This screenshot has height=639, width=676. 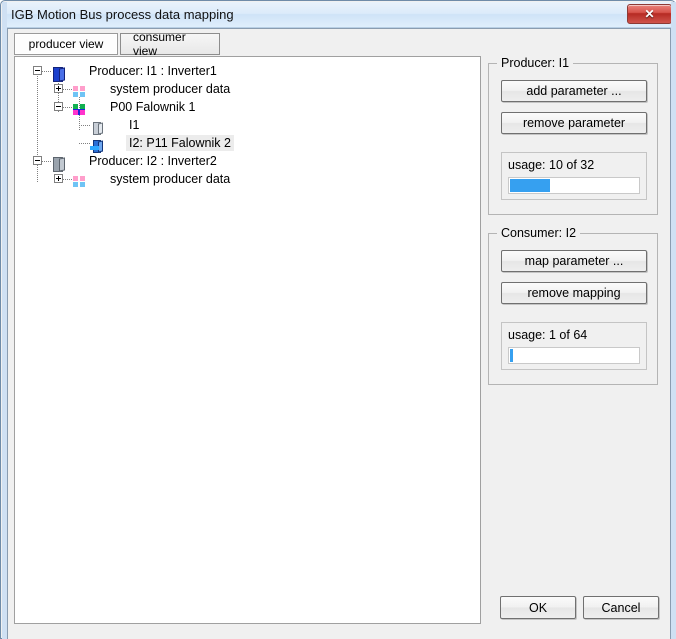 What do you see at coordinates (574, 346) in the screenshot?
I see `consumer-usage-box: usage: 1 of 64` at bounding box center [574, 346].